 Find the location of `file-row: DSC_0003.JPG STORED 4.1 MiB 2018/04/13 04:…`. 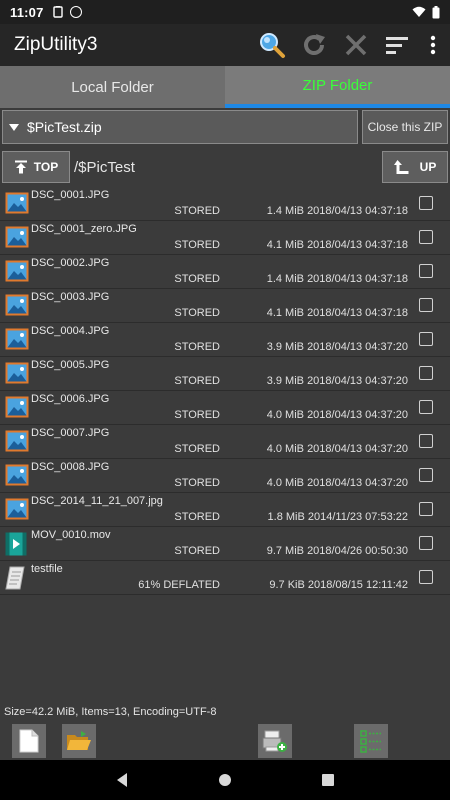

file-row: DSC_0003.JPG STORED 4.1 MiB 2018/04/13 04:… is located at coordinates (225, 306).